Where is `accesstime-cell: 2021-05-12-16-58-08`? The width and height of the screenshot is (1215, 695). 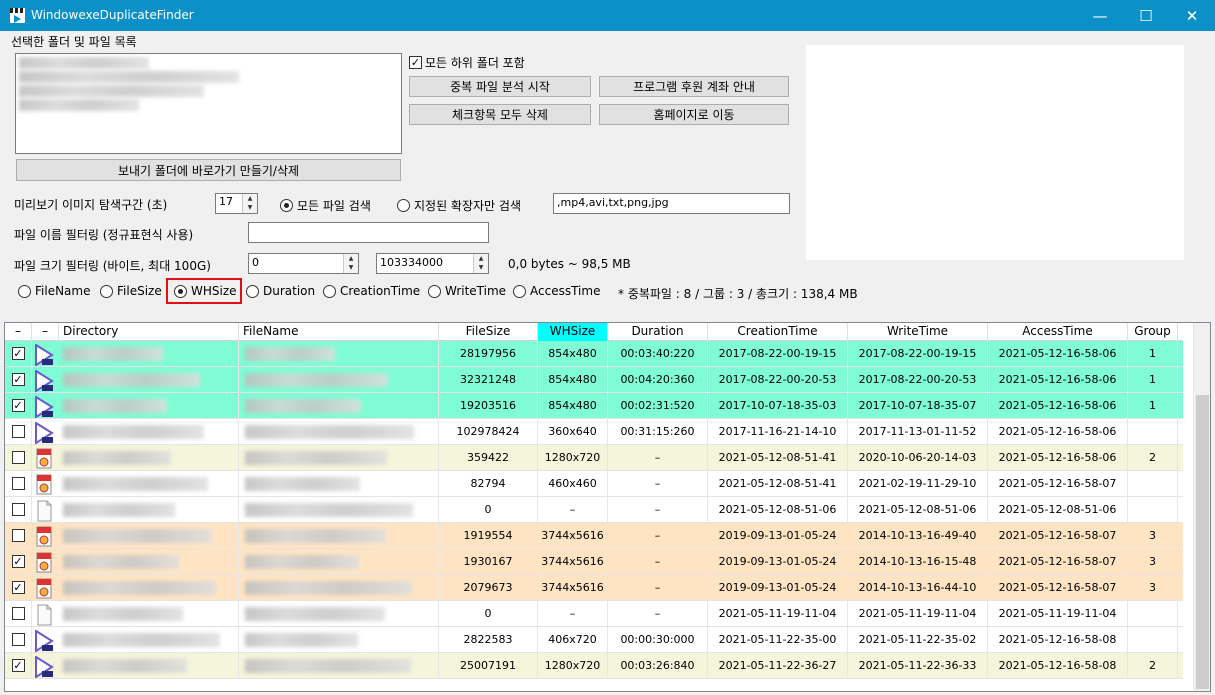 accesstime-cell: 2021-05-12-16-58-08 is located at coordinates (1058, 665).